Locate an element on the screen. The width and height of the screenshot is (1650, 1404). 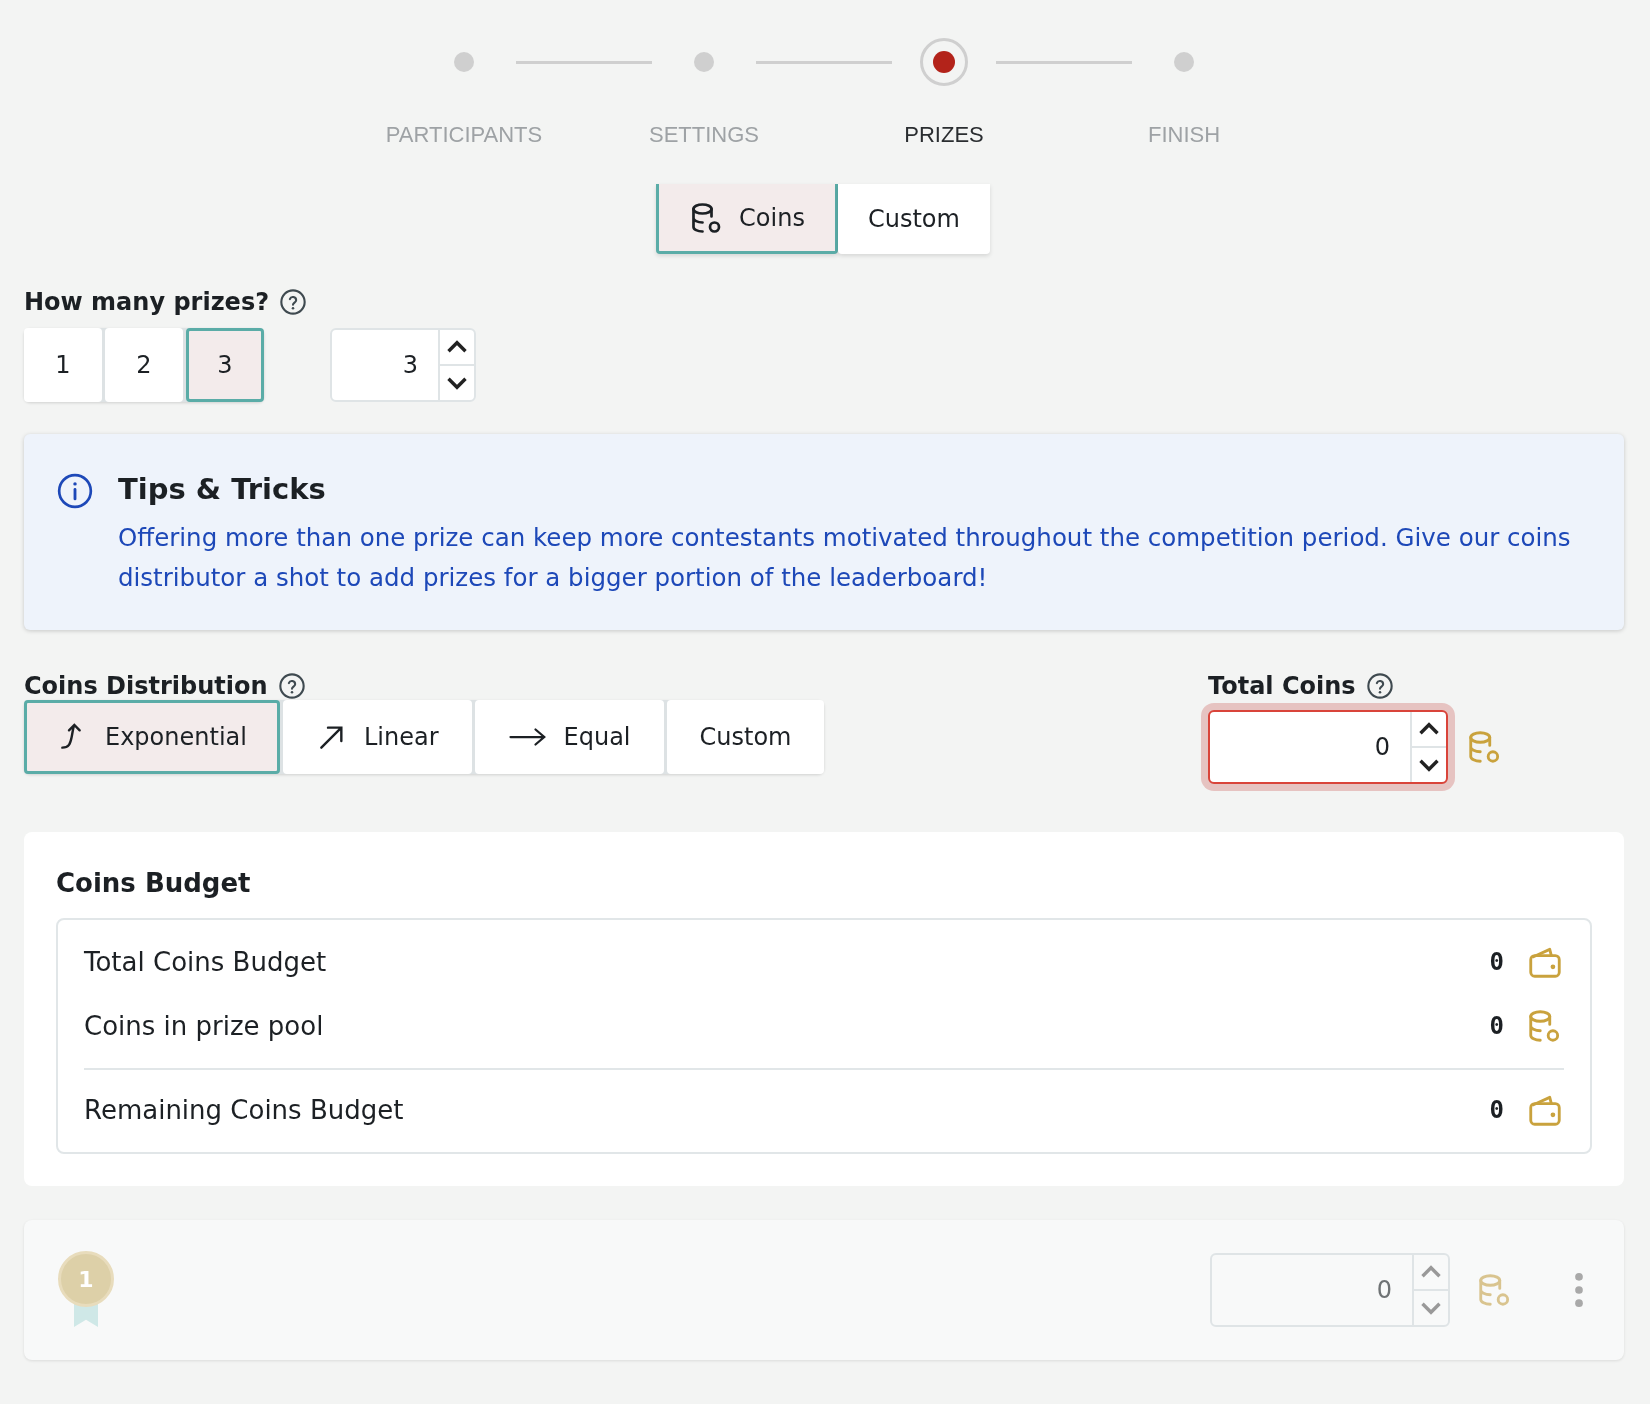
total-coins-label: Total Coins is located at coordinates (1282, 686).